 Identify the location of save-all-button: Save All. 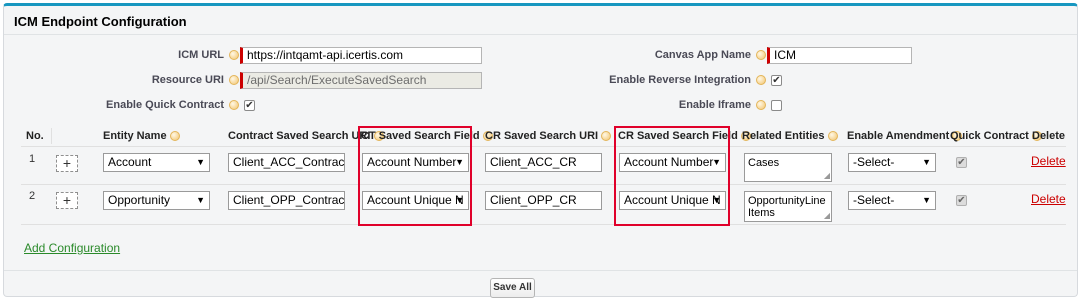
(512, 288).